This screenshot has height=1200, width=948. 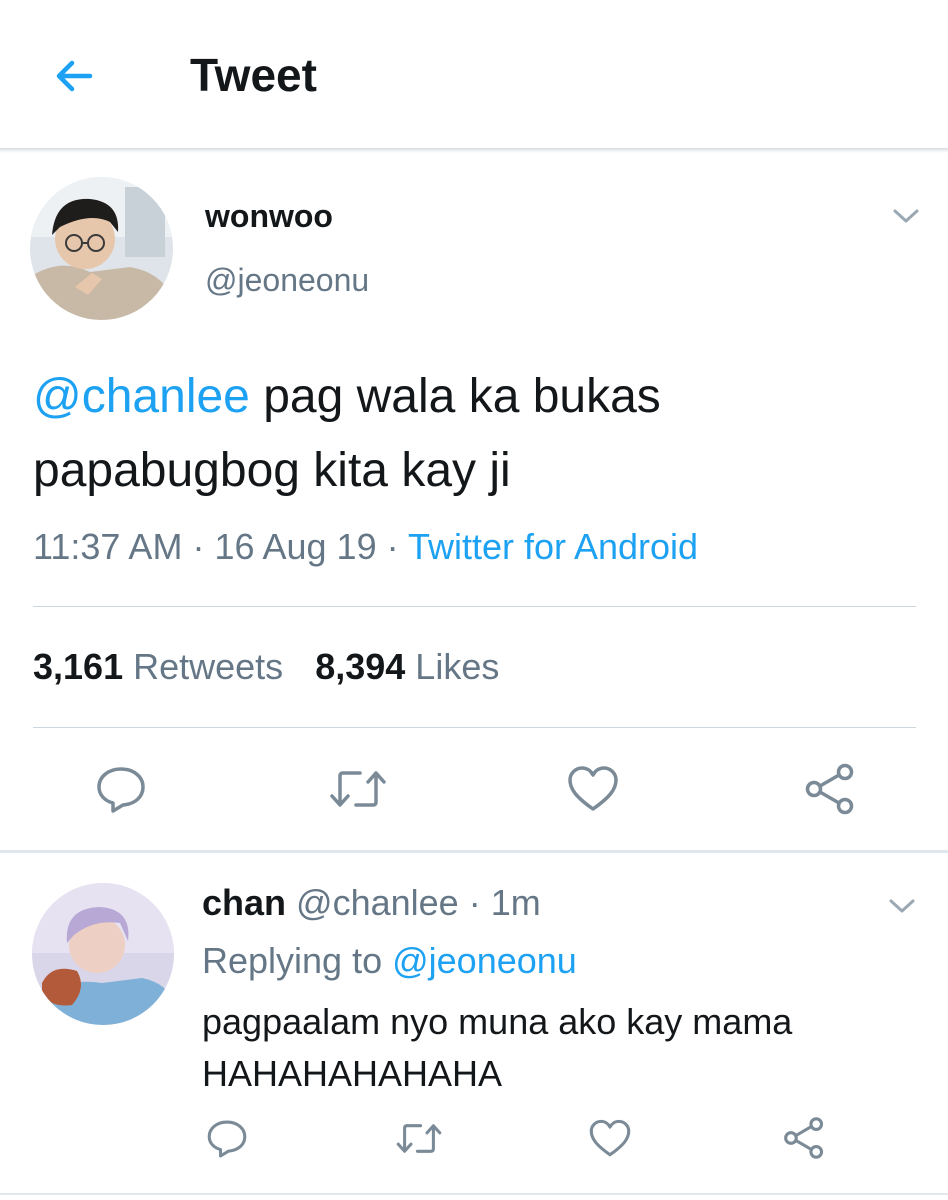 What do you see at coordinates (297, 960) in the screenshot?
I see `replying-prefix: Replying to` at bounding box center [297, 960].